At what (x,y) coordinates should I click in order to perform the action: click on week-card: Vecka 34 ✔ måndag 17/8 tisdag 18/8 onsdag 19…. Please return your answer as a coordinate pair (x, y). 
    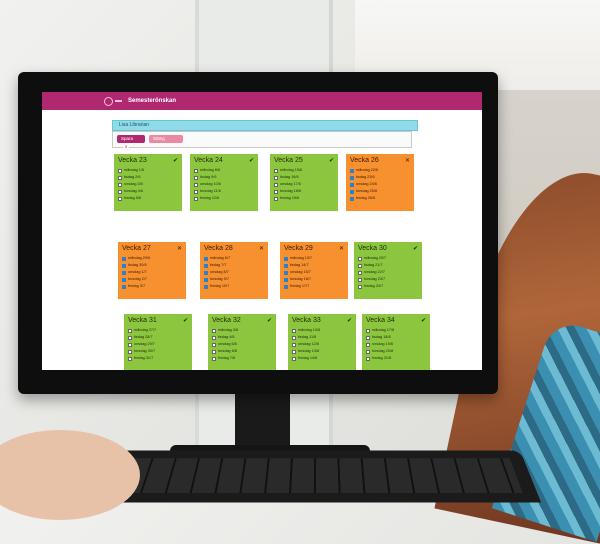
    Looking at the image, I should click on (396, 342).